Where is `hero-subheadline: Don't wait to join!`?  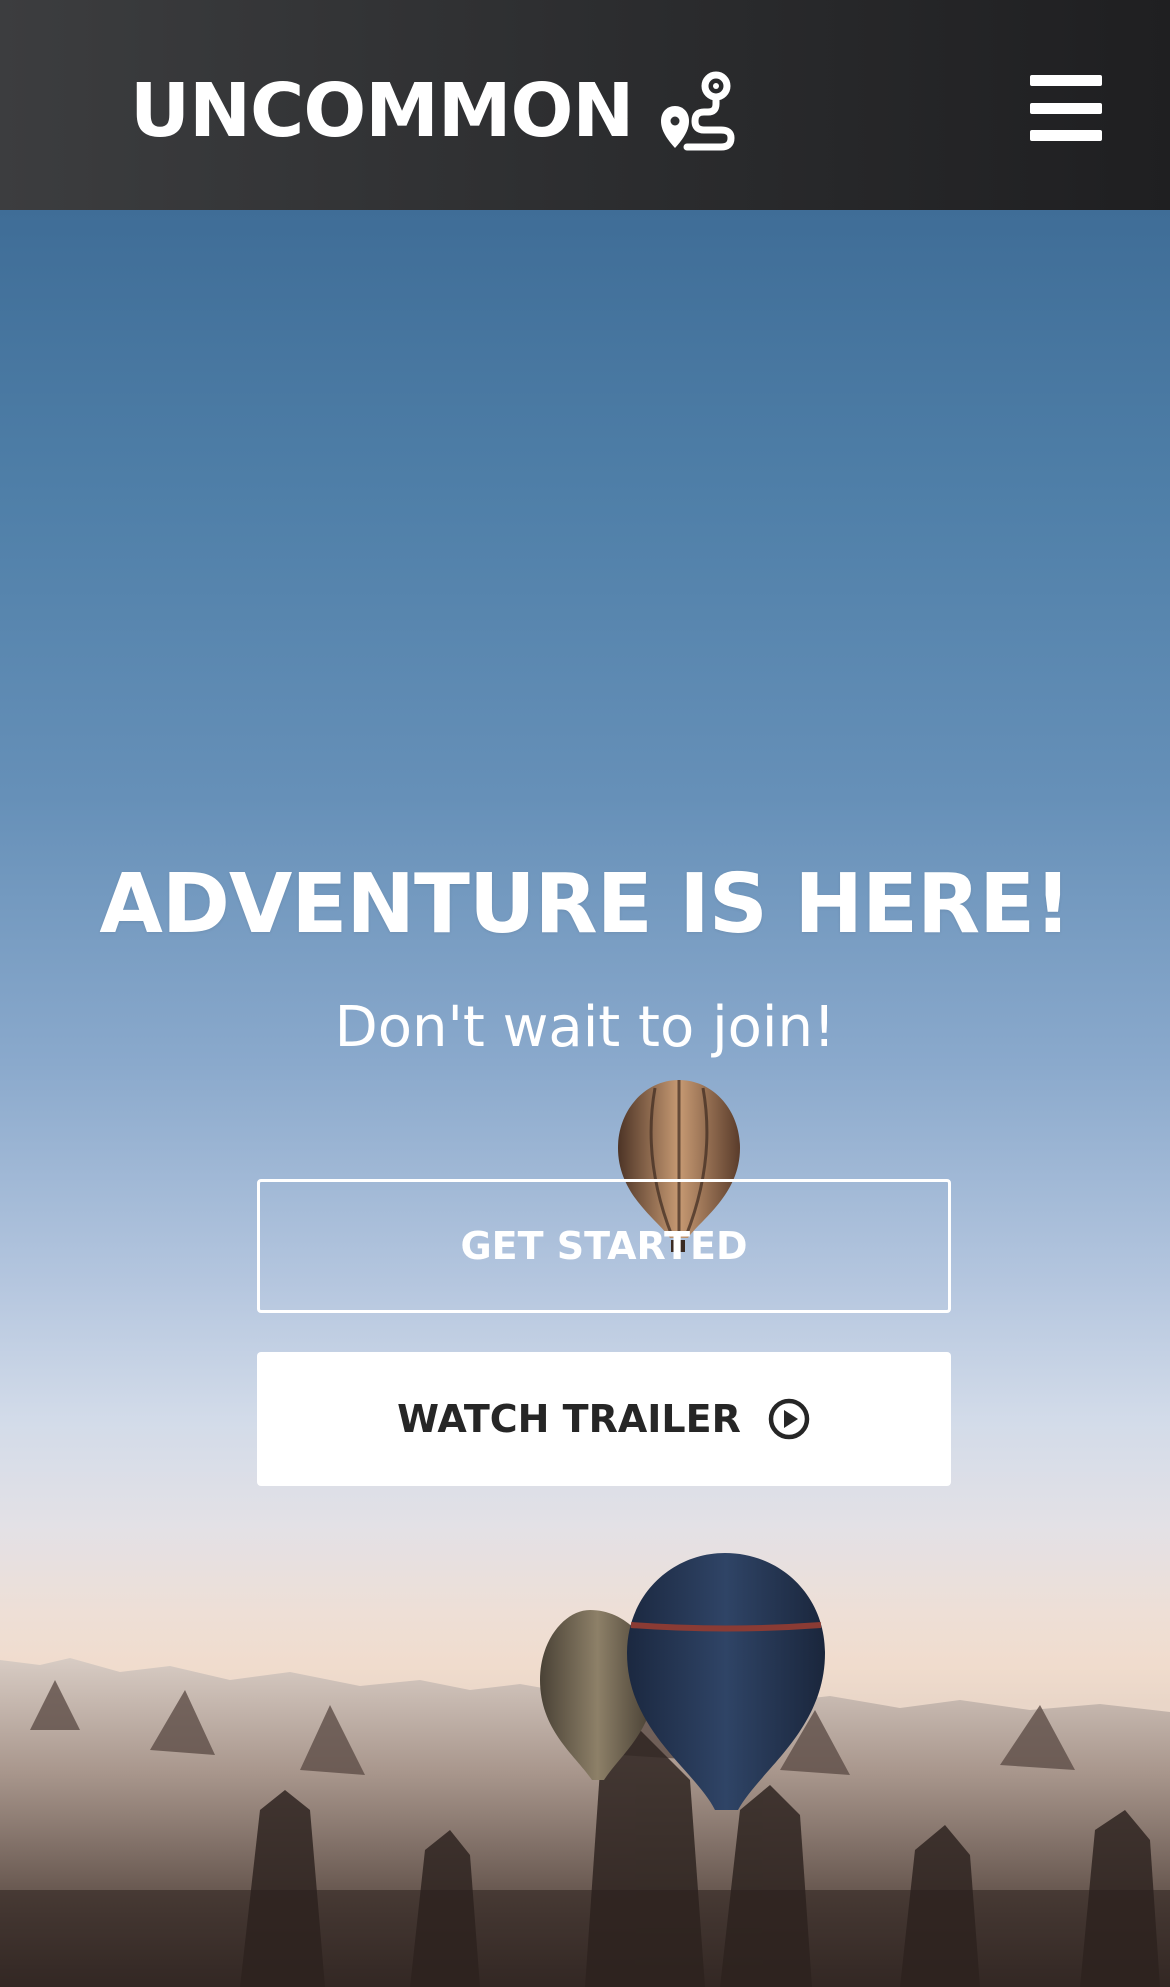
hero-subheadline: Don't wait to join! is located at coordinates (585, 1027).